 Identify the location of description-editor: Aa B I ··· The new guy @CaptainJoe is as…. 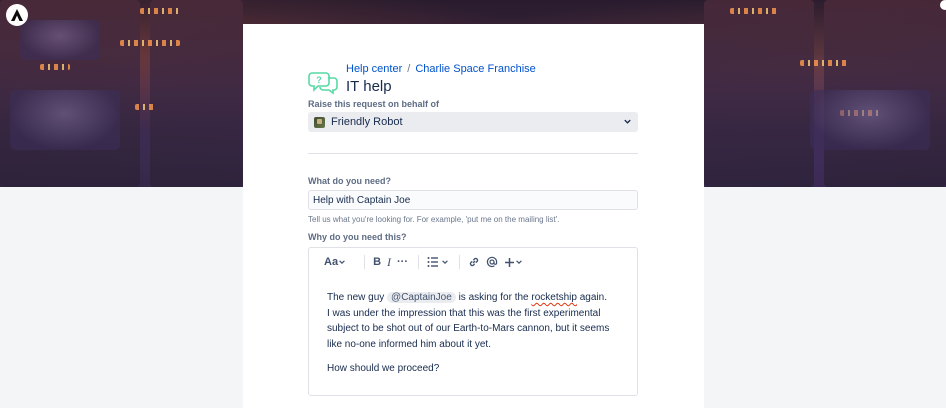
(473, 321).